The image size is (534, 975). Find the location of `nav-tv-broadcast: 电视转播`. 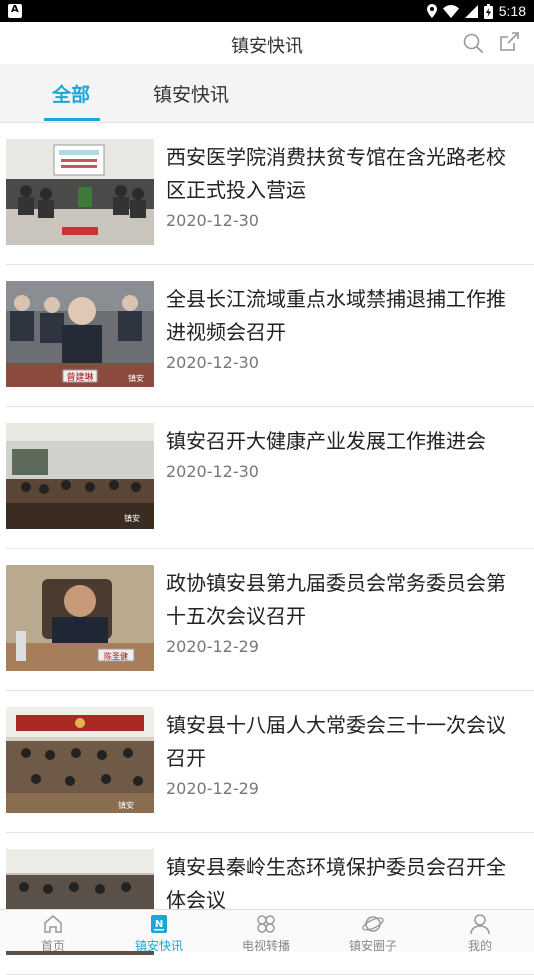

nav-tv-broadcast: 电视转播 is located at coordinates (266, 931).